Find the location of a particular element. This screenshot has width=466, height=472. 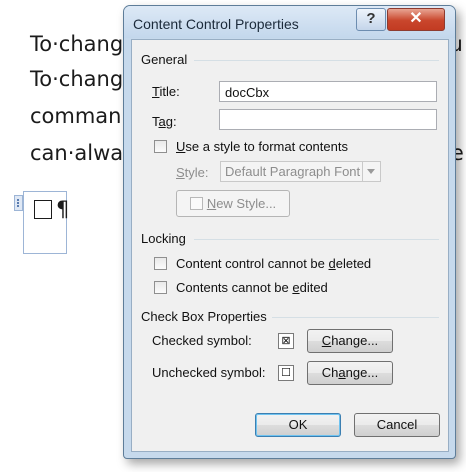

title-input: docCbx is located at coordinates (328, 91).